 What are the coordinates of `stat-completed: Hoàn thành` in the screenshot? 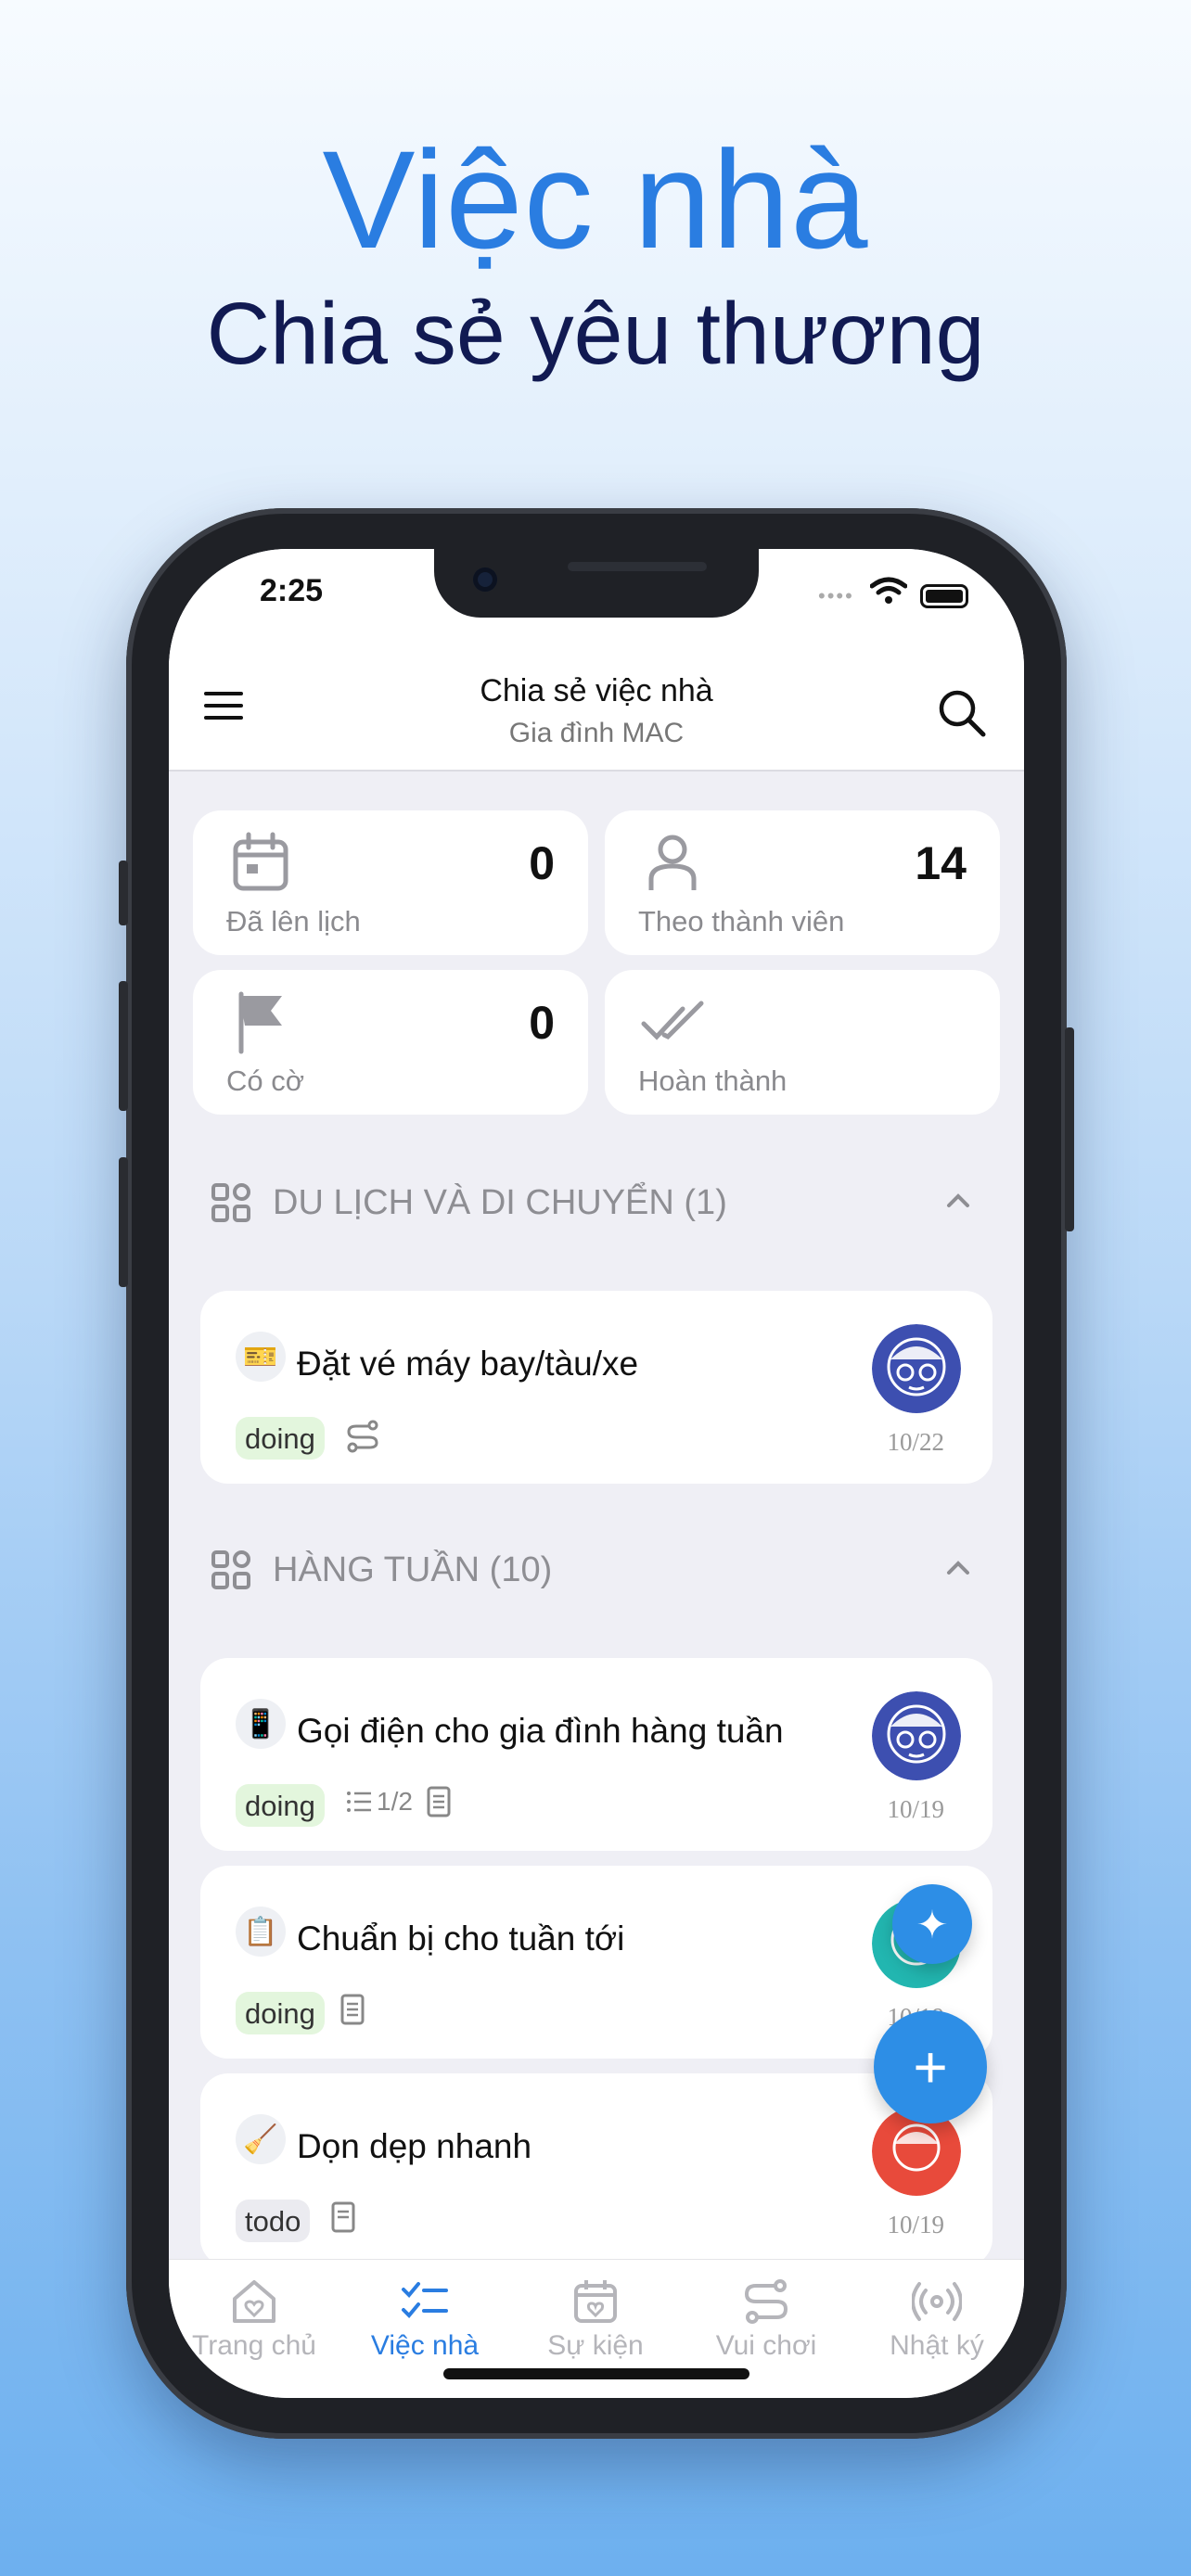 It's located at (803, 1042).